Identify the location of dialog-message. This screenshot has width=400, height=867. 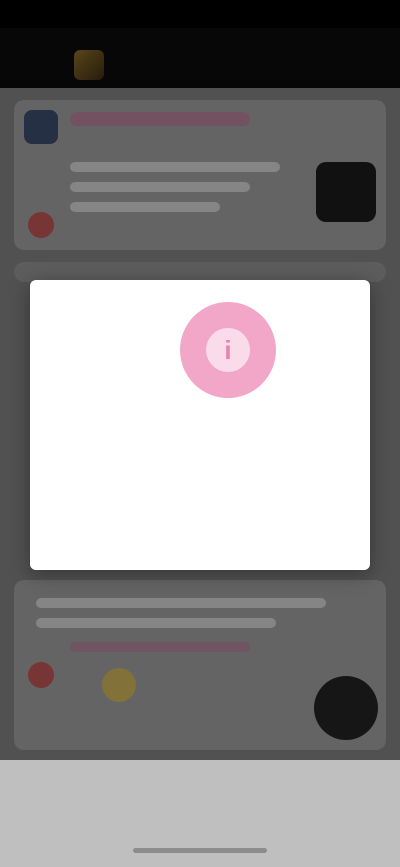
(200, 466).